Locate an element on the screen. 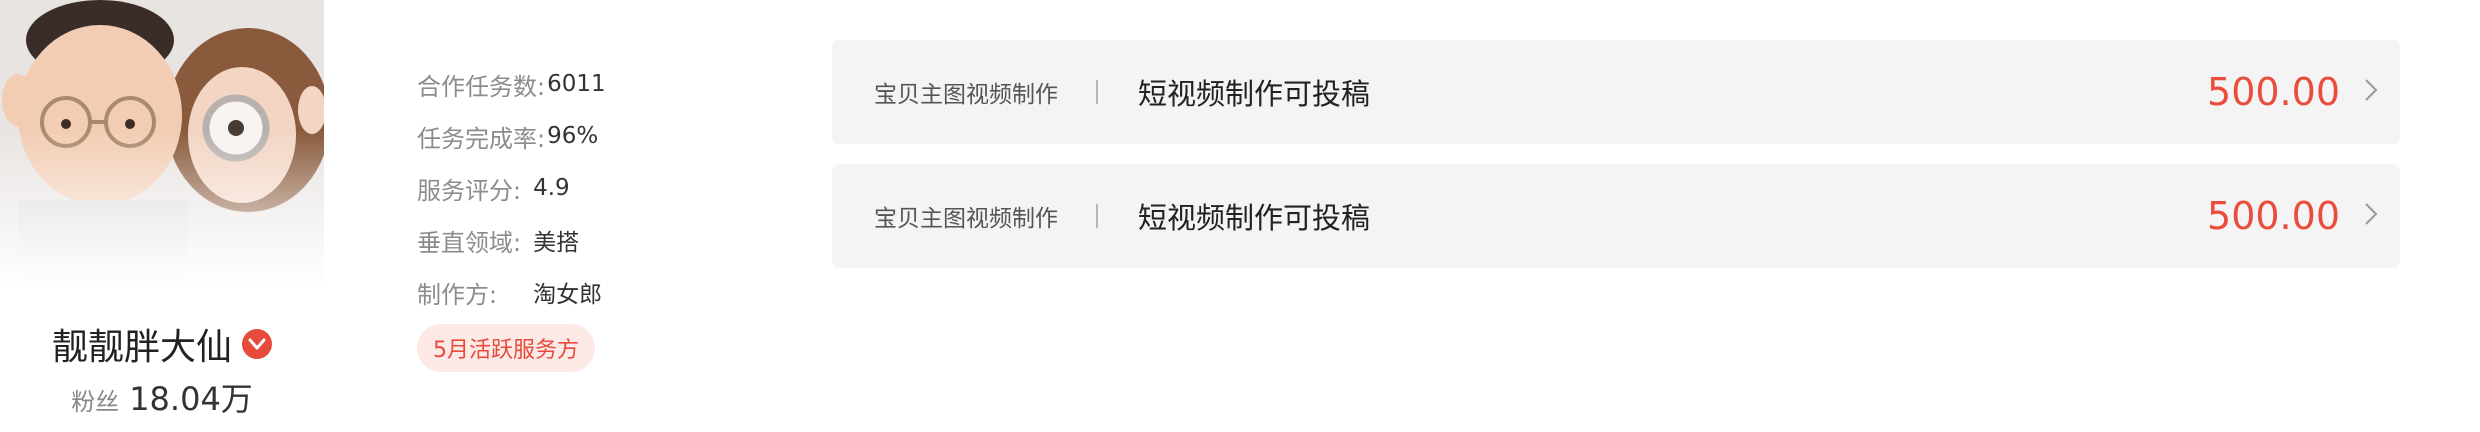 This screenshot has width=2480, height=432. stat-value: 淘女郎 is located at coordinates (568, 295).